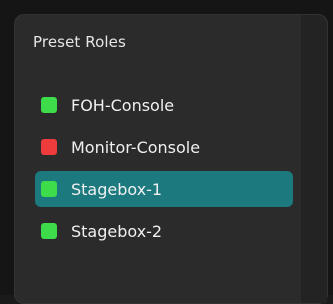  What do you see at coordinates (123, 105) in the screenshot?
I see `role-label: FOH-Console` at bounding box center [123, 105].